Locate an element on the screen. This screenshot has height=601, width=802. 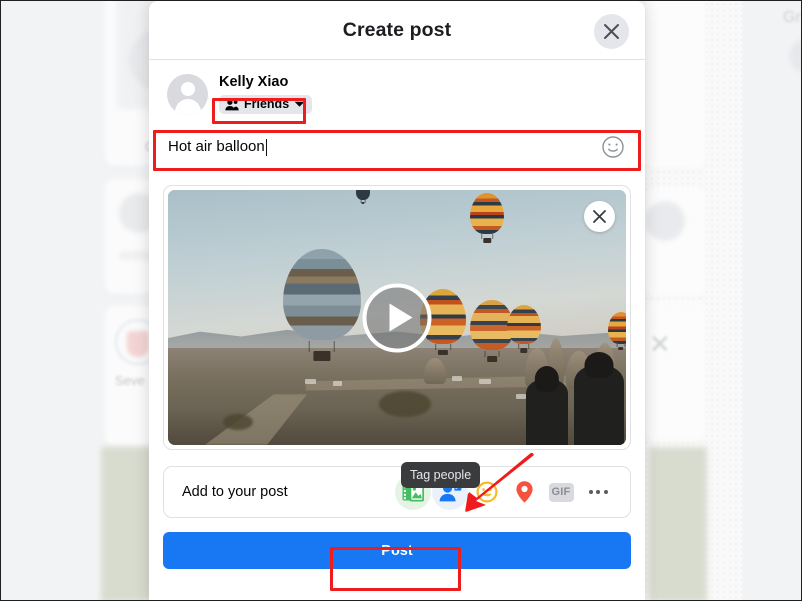
check-in-button is located at coordinates (524, 492).